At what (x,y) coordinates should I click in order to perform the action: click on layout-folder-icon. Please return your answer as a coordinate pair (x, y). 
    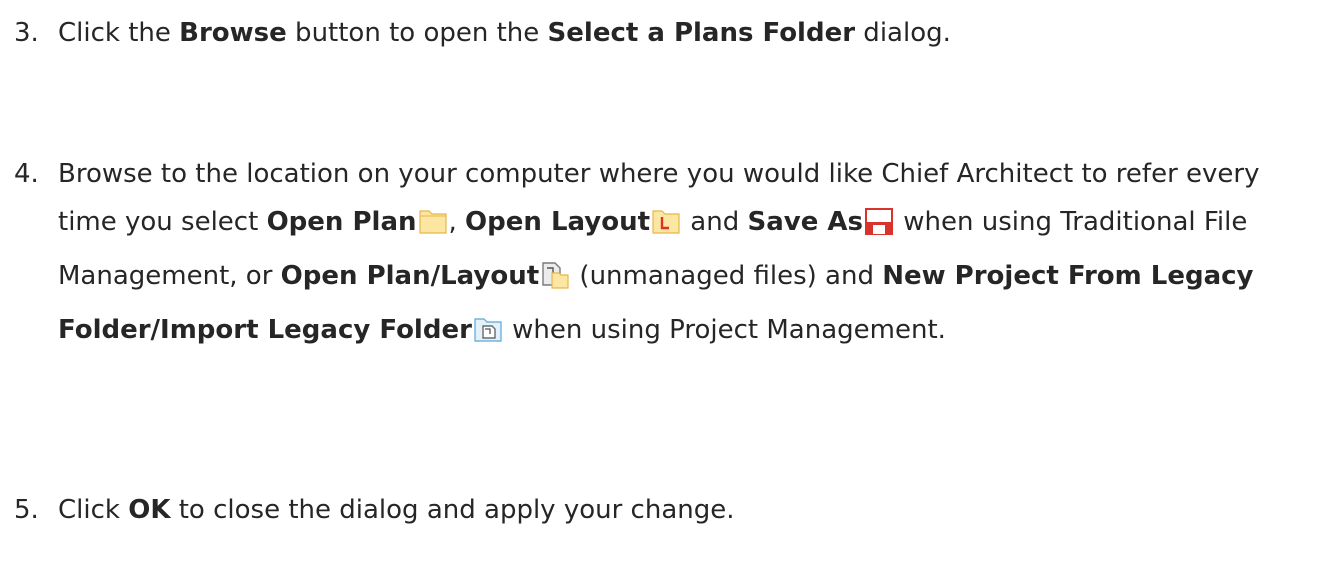
    Looking at the image, I should click on (666, 228).